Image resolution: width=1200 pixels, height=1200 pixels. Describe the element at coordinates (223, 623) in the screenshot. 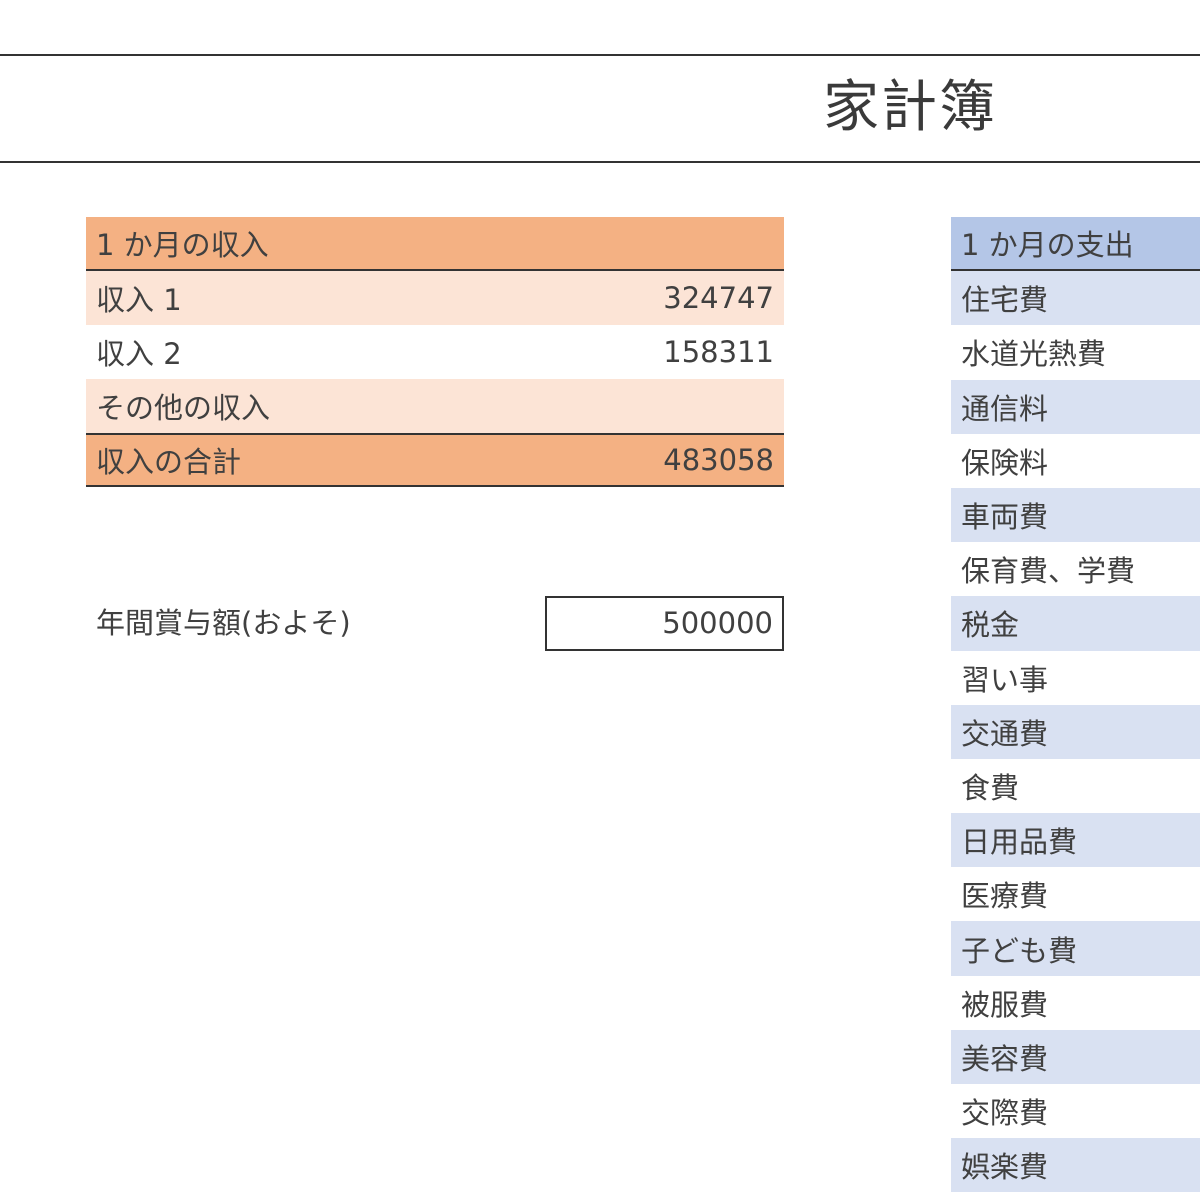

I see `bonus-label: 年間賞与額(およそ)` at that location.